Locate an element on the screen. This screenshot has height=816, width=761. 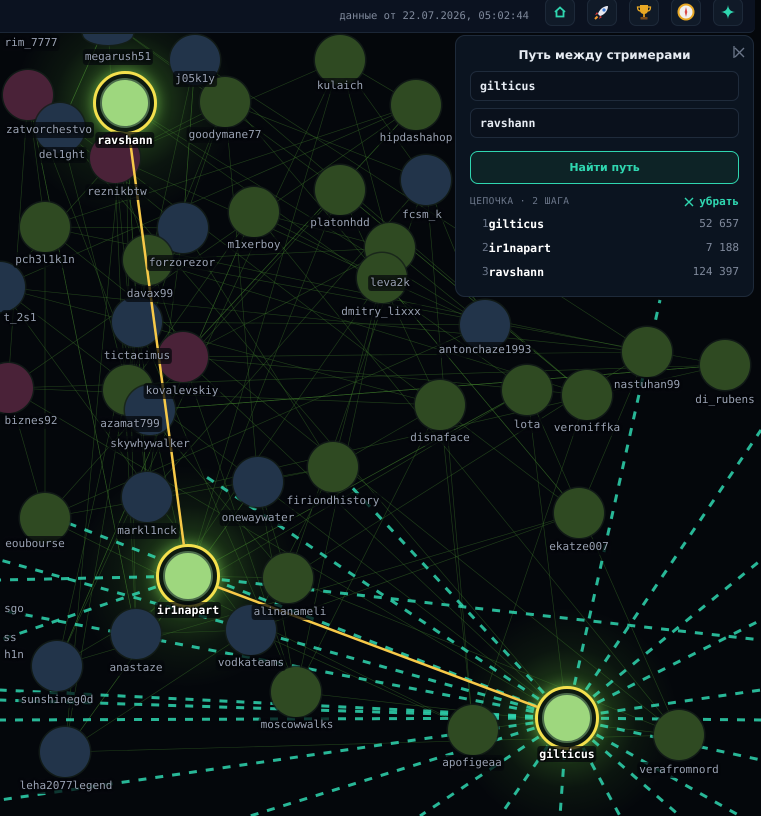
compass-button is located at coordinates (686, 13).